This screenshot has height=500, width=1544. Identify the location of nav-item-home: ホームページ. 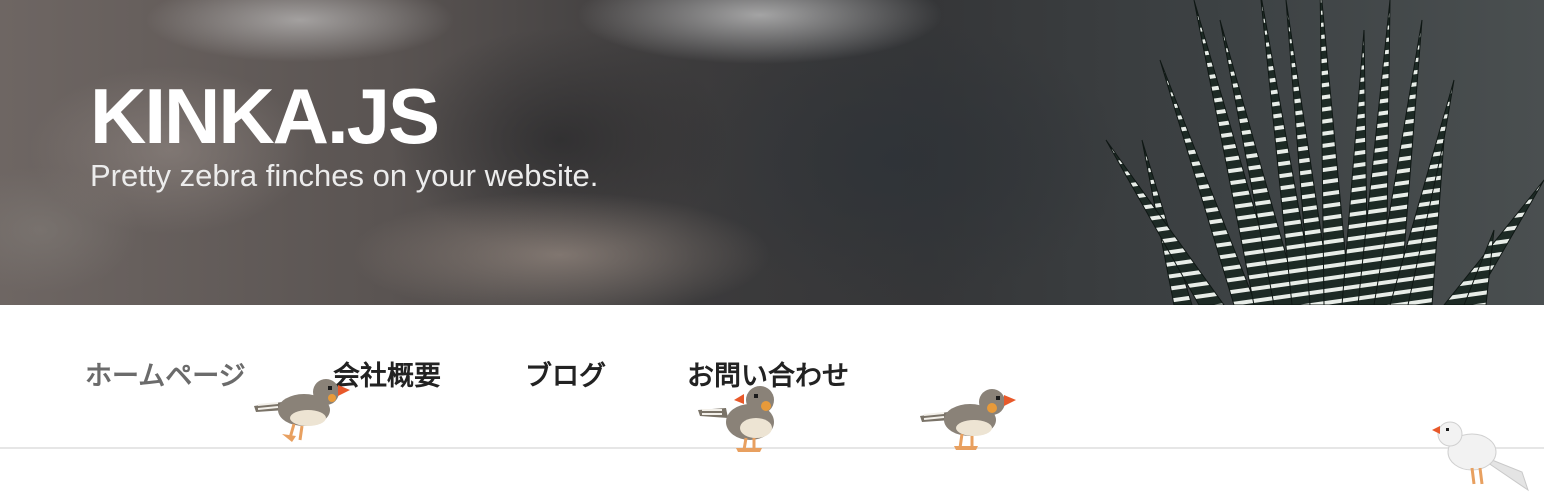
(165, 377).